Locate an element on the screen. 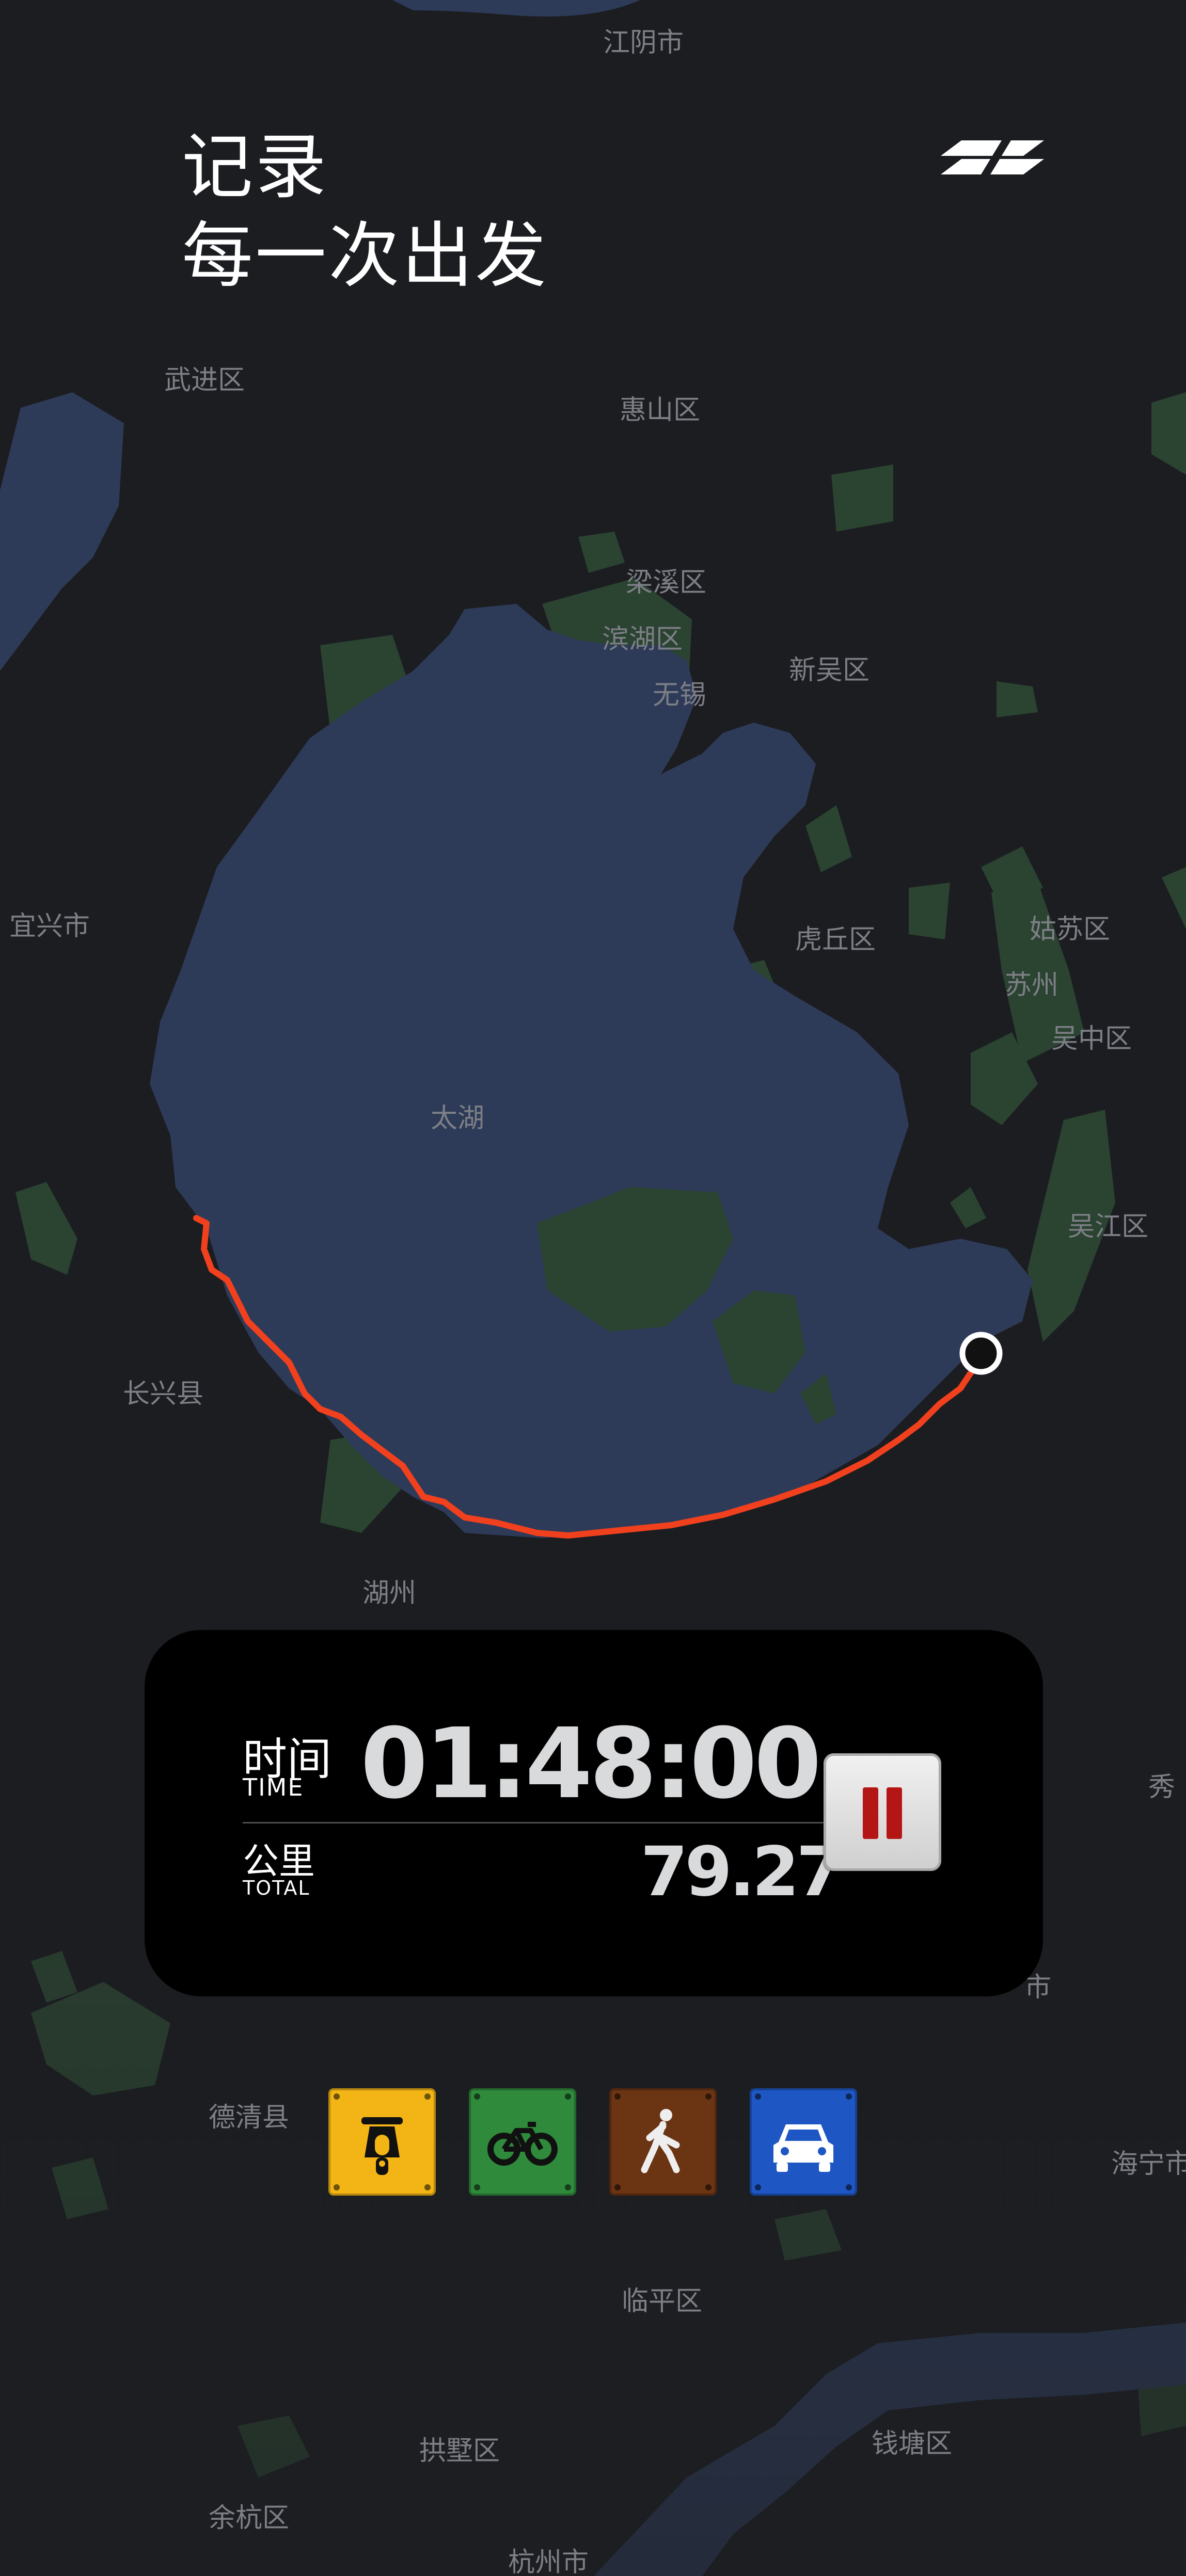 This screenshot has height=2576, width=1186. place-label: 无锡 is located at coordinates (680, 695).